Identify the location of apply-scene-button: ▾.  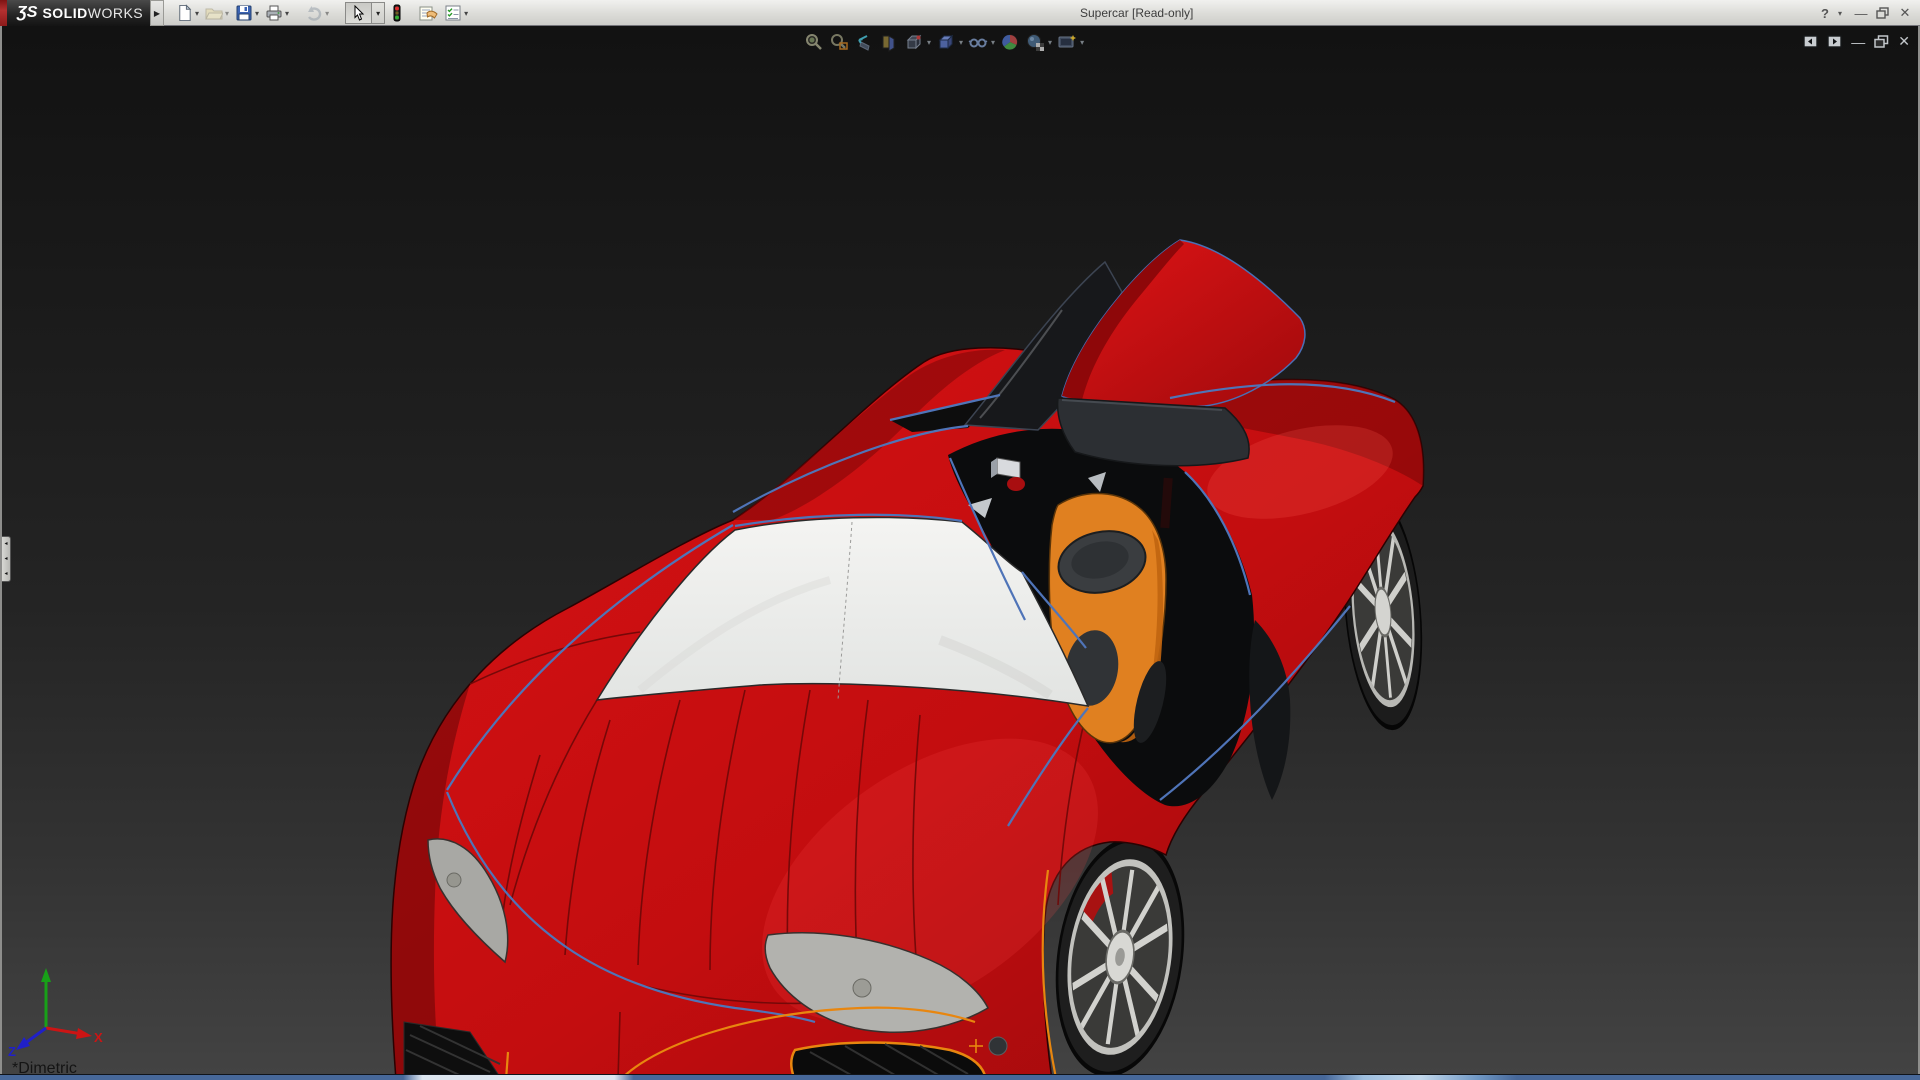
(1038, 42).